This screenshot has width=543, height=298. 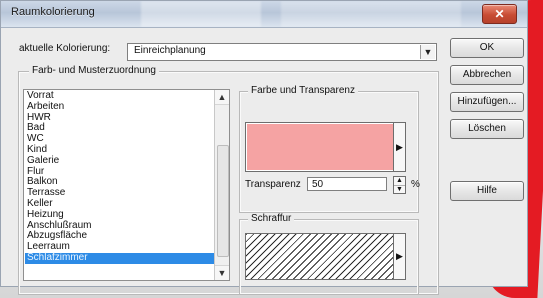 I want to click on chevron-down-icon: ▼, so click(x=427, y=52).